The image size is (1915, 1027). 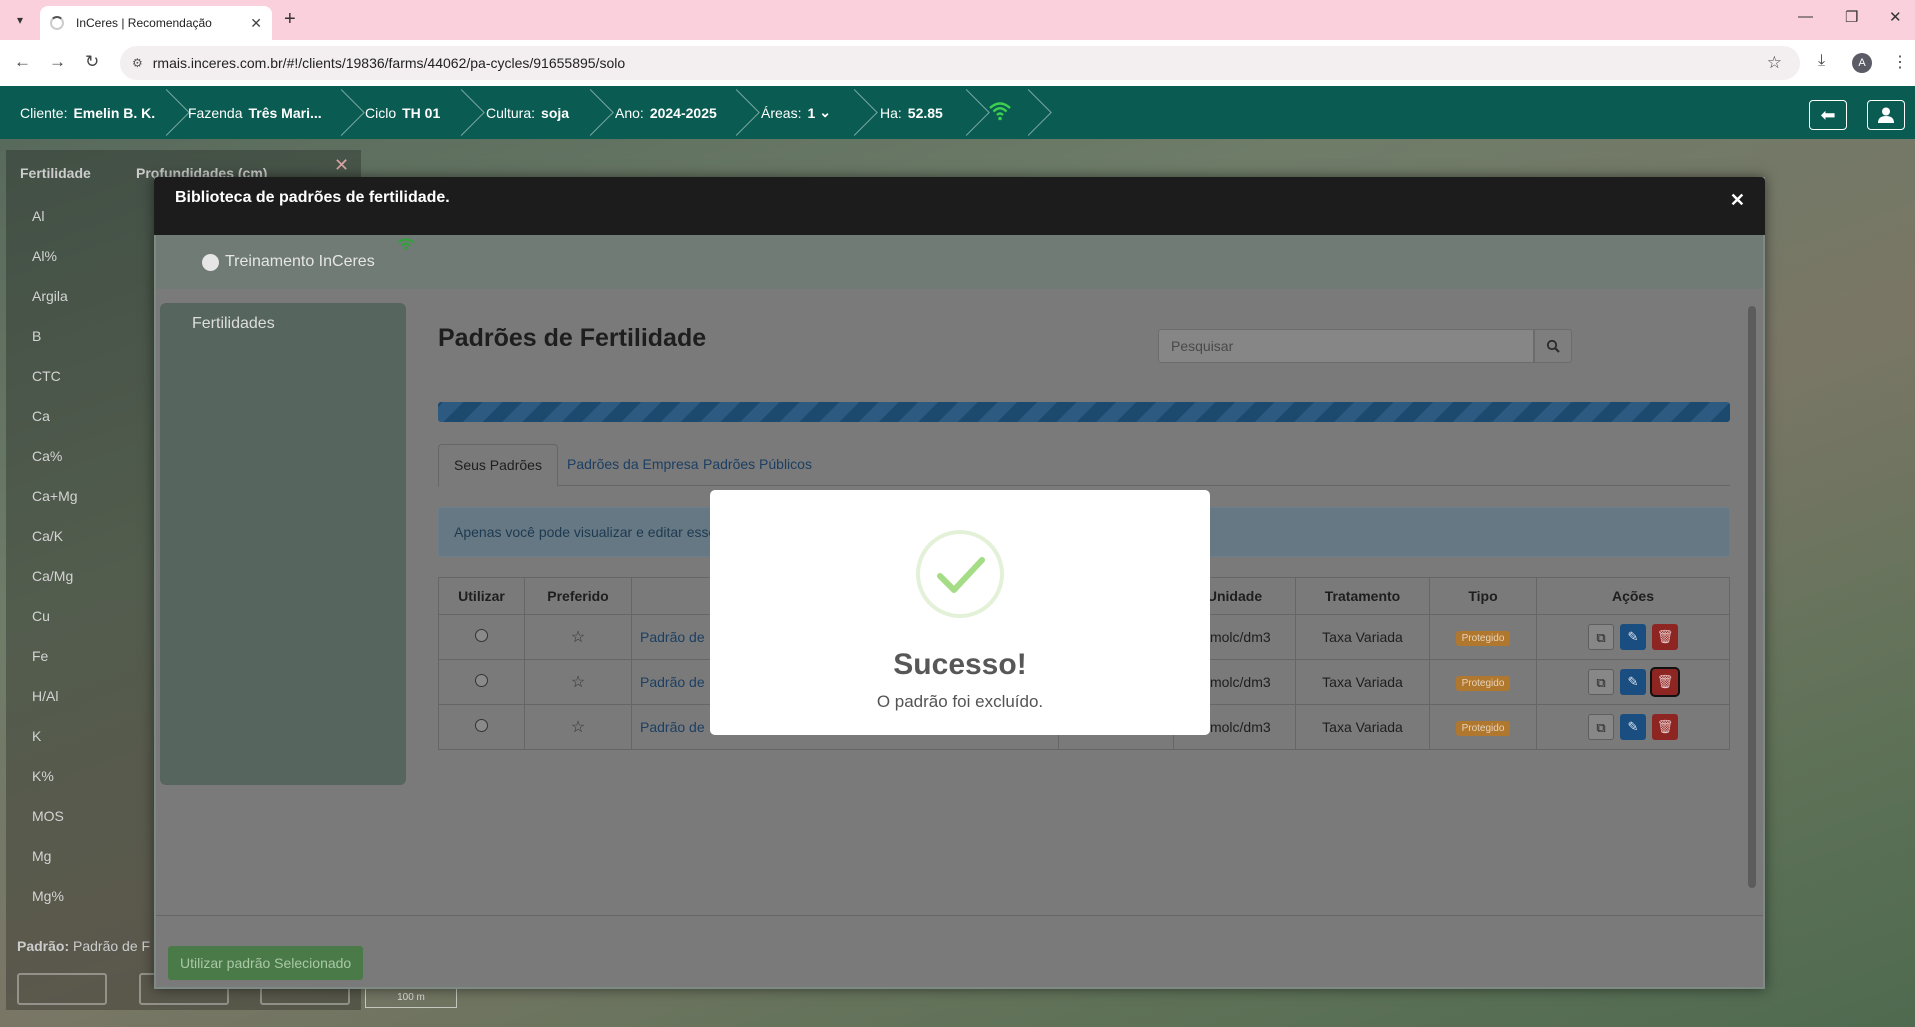 I want to click on profile-avatar: A, so click(x=1862, y=63).